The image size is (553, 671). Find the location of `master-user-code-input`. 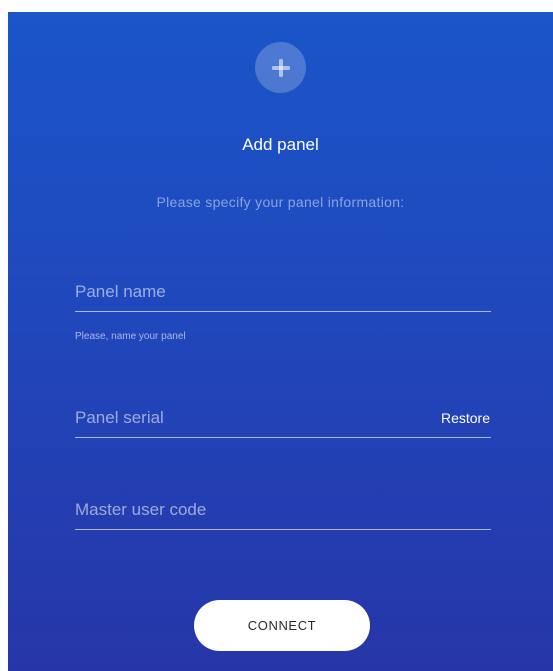

master-user-code-input is located at coordinates (283, 515).